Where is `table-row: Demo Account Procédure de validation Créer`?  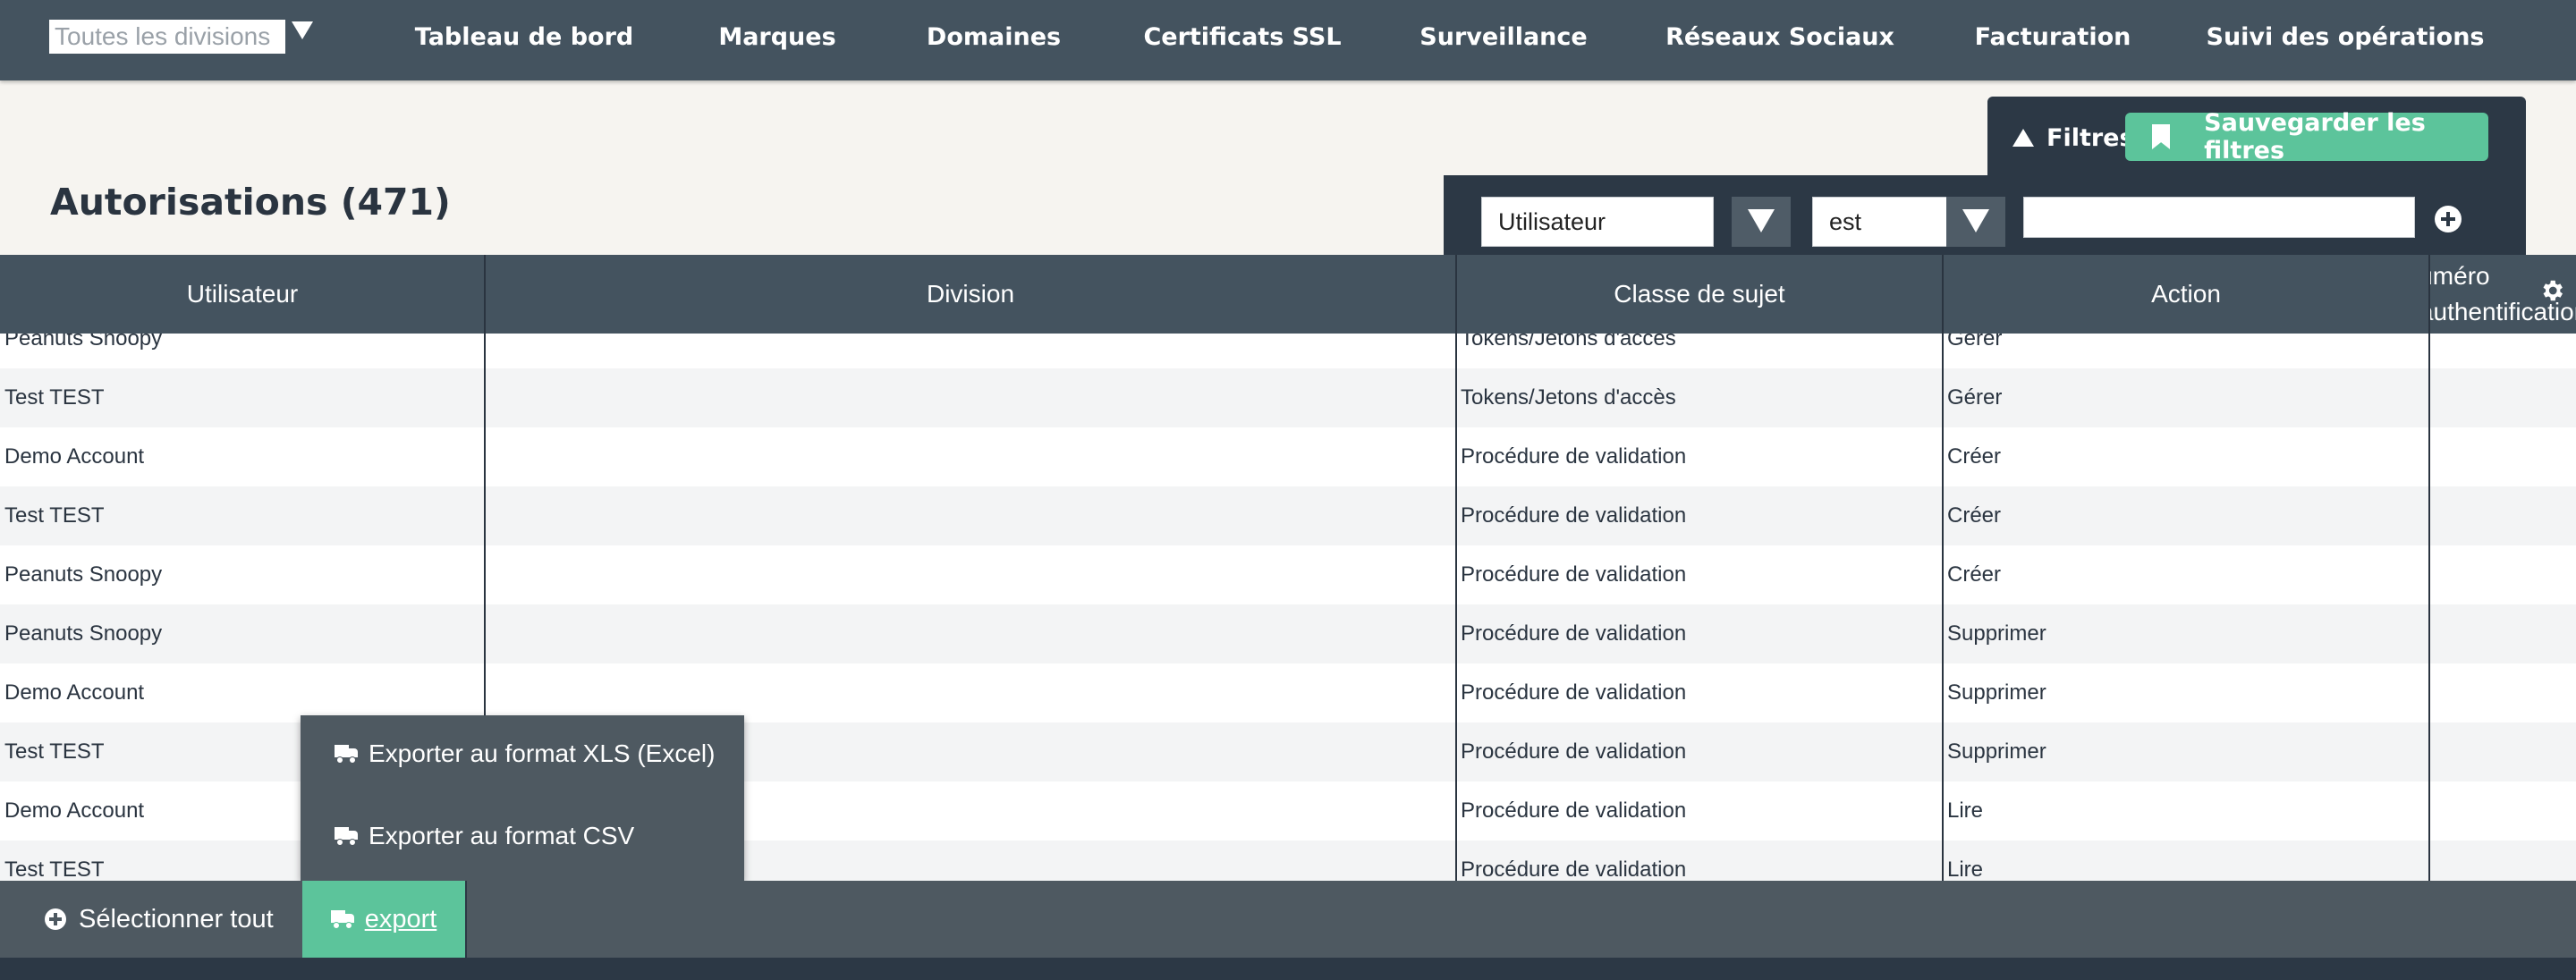
table-row: Demo Account Procédure de validation Créer is located at coordinates (1288, 456).